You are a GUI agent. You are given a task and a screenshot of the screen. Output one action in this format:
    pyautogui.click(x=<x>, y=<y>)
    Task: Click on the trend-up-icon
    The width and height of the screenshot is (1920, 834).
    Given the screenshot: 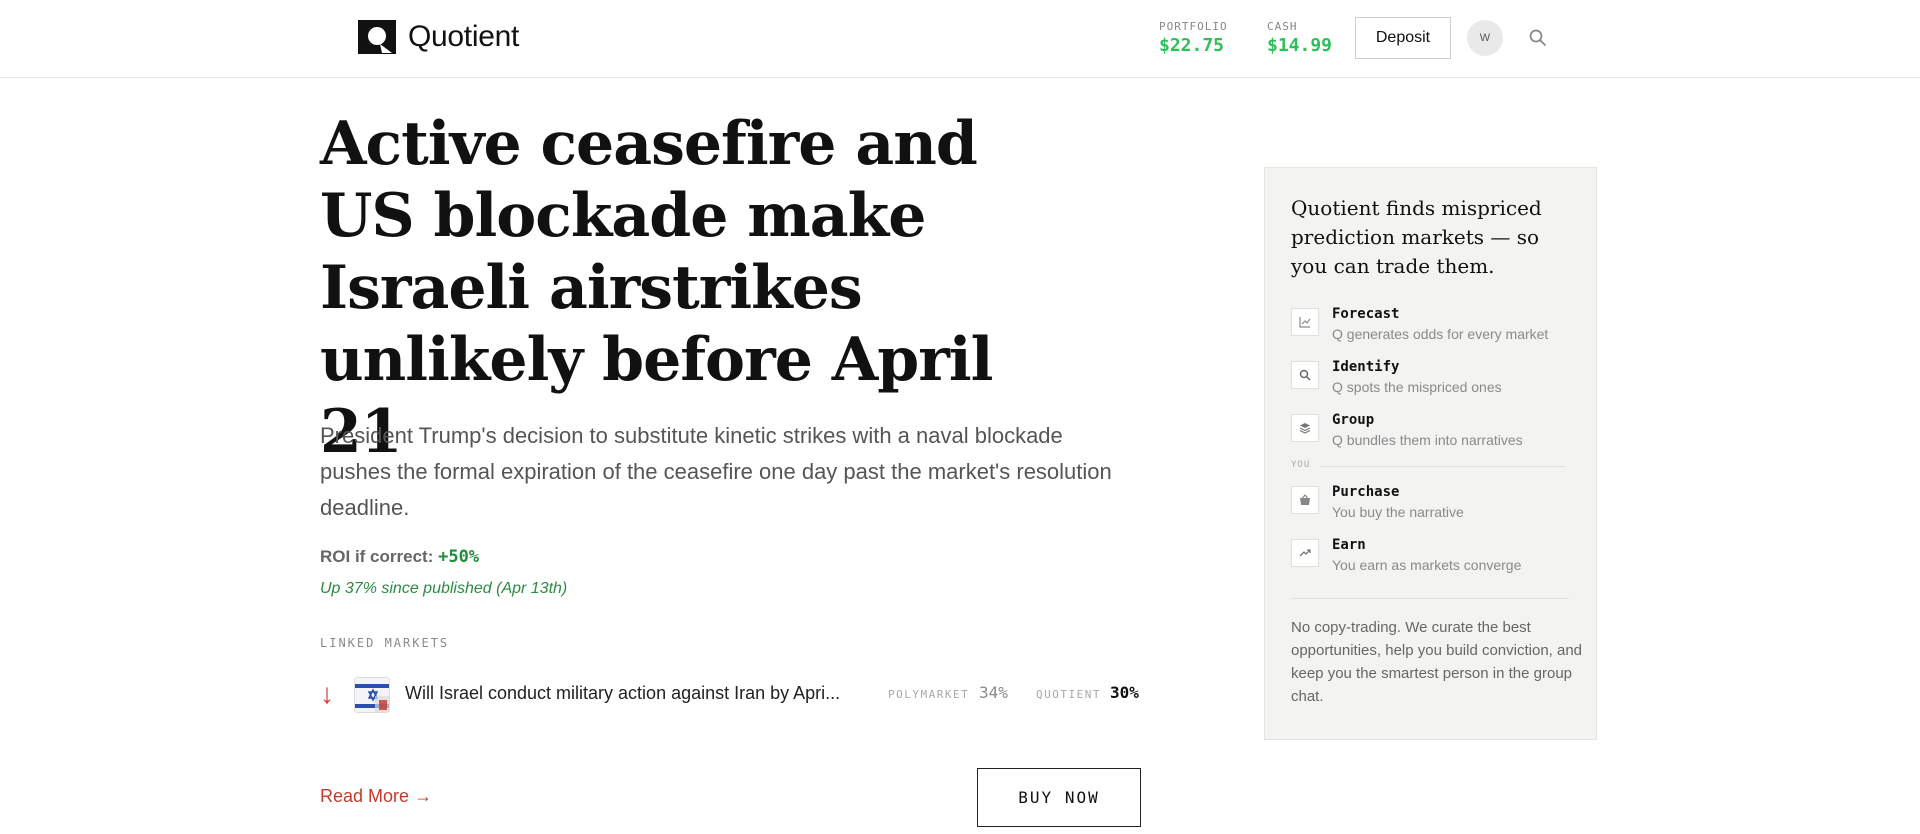 What is the action you would take?
    pyautogui.click(x=1305, y=553)
    